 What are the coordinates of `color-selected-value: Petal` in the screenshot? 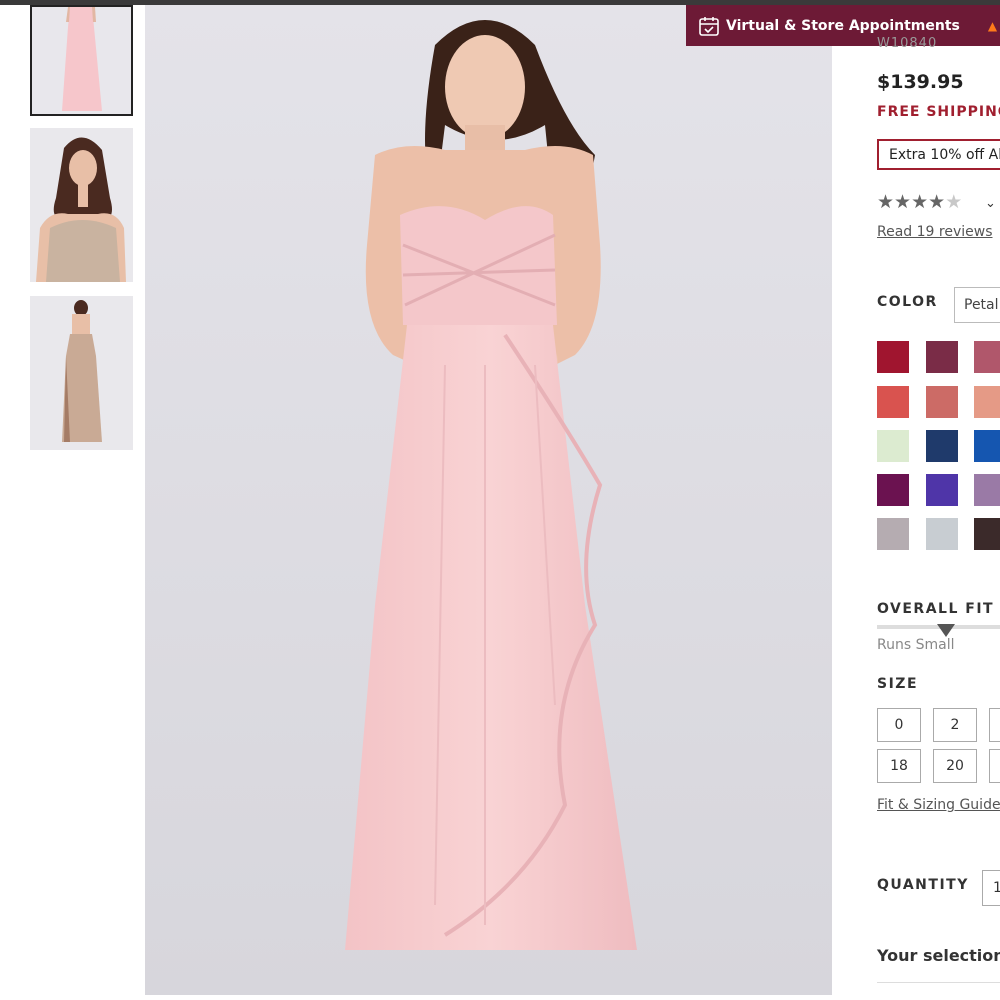 It's located at (977, 305).